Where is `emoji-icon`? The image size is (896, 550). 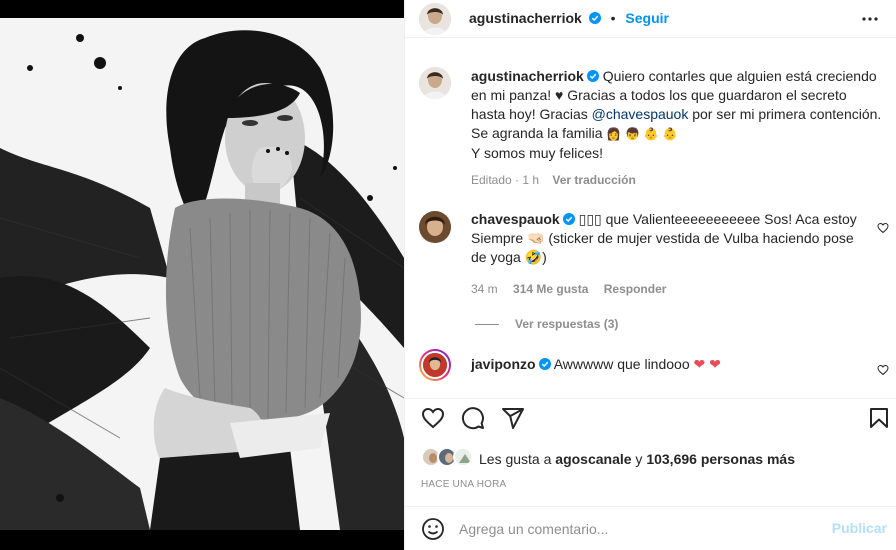 emoji-icon is located at coordinates (433, 529).